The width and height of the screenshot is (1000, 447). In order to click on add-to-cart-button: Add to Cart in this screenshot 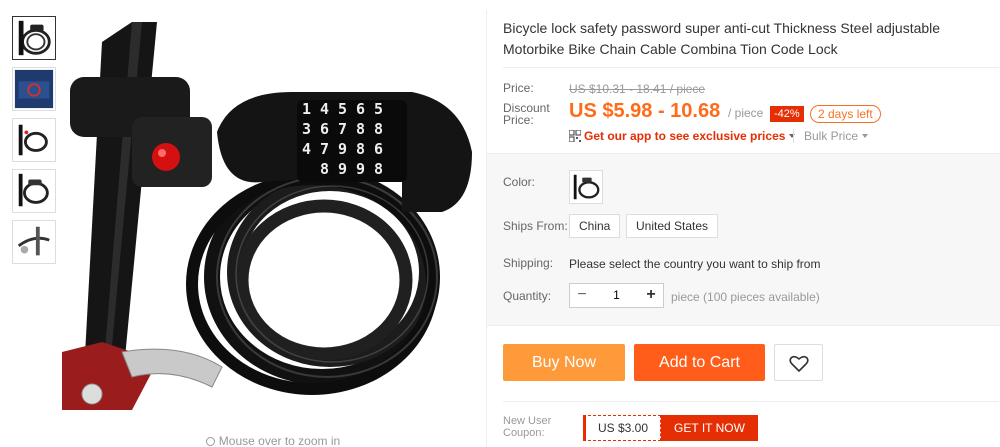, I will do `click(699, 362)`.